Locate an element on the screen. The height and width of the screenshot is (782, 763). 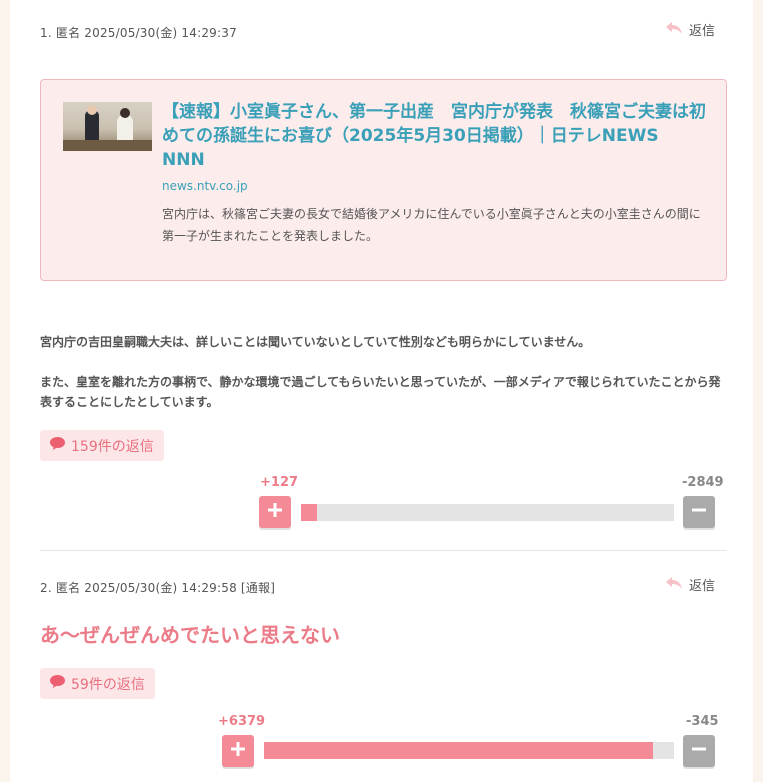
post-1-replies-button: 159件の返信 is located at coordinates (102, 445).